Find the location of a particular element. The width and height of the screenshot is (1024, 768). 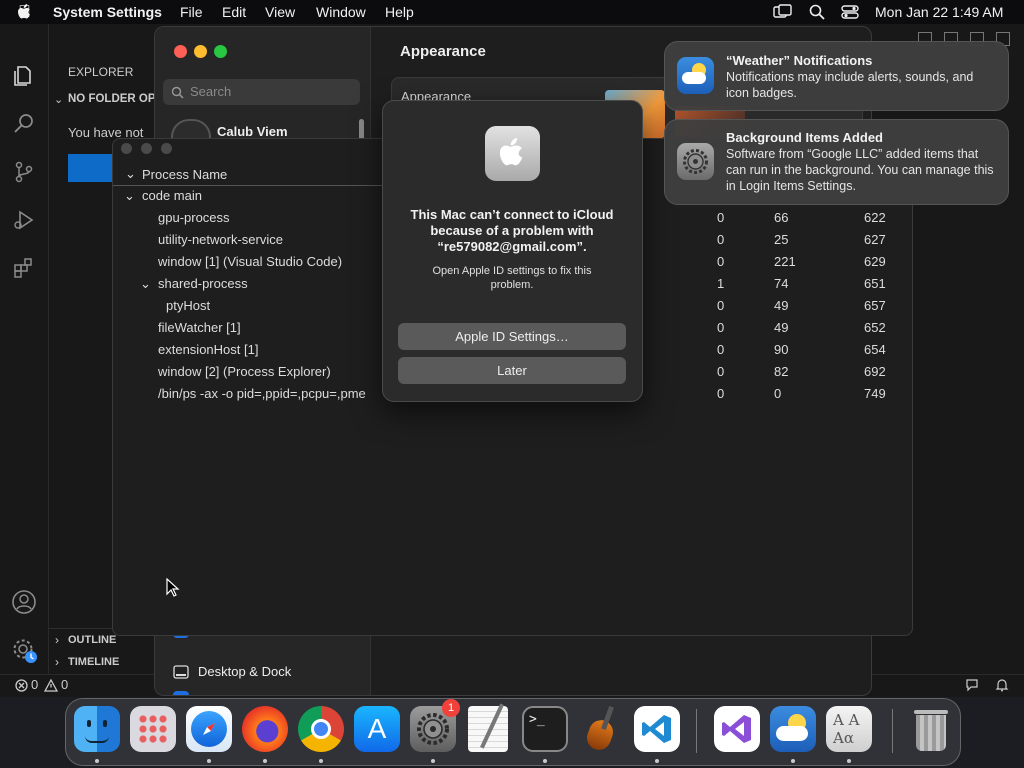

run-debug-icon is located at coordinates (24, 220).